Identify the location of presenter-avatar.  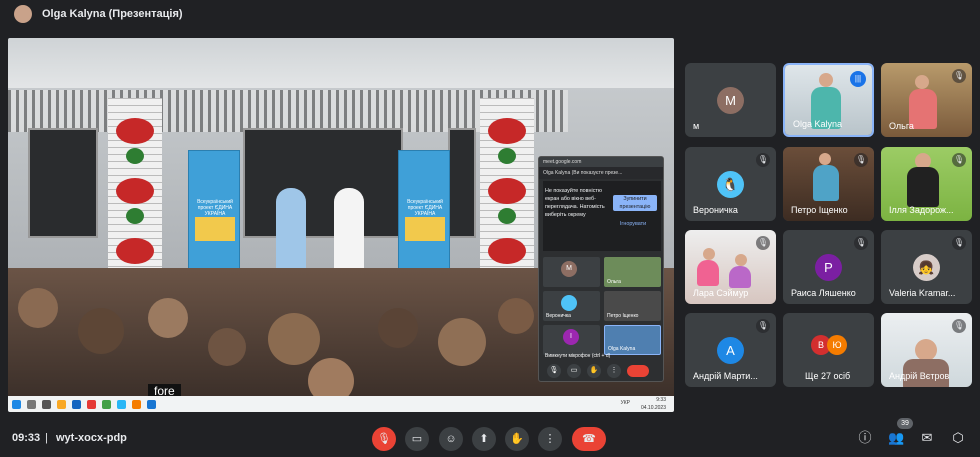
(23, 14).